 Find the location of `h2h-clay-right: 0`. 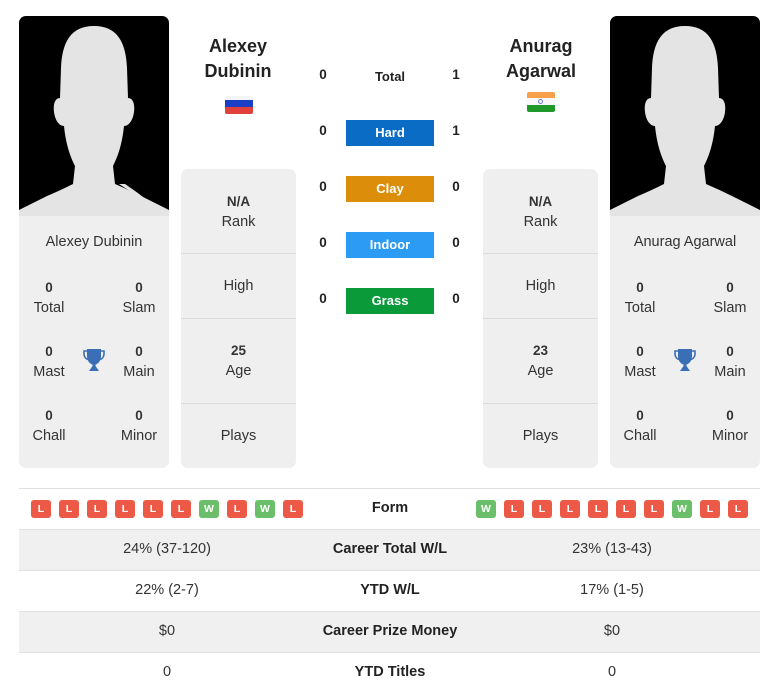

h2h-clay-right: 0 is located at coordinates (456, 186).